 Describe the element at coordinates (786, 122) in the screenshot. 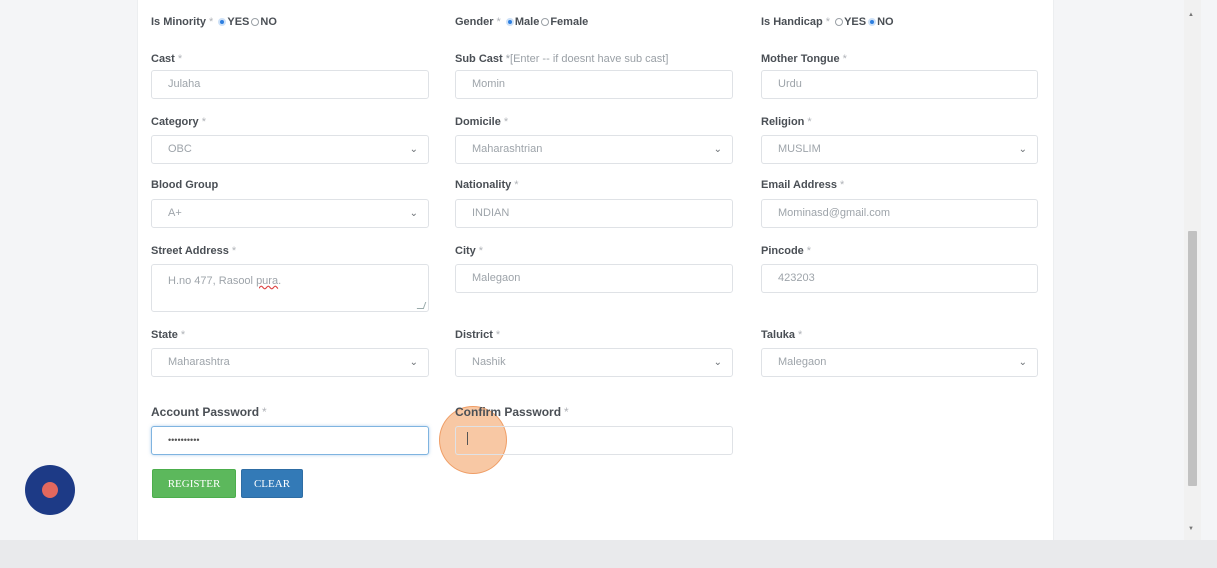

I see `religion-label: Religion *` at that location.